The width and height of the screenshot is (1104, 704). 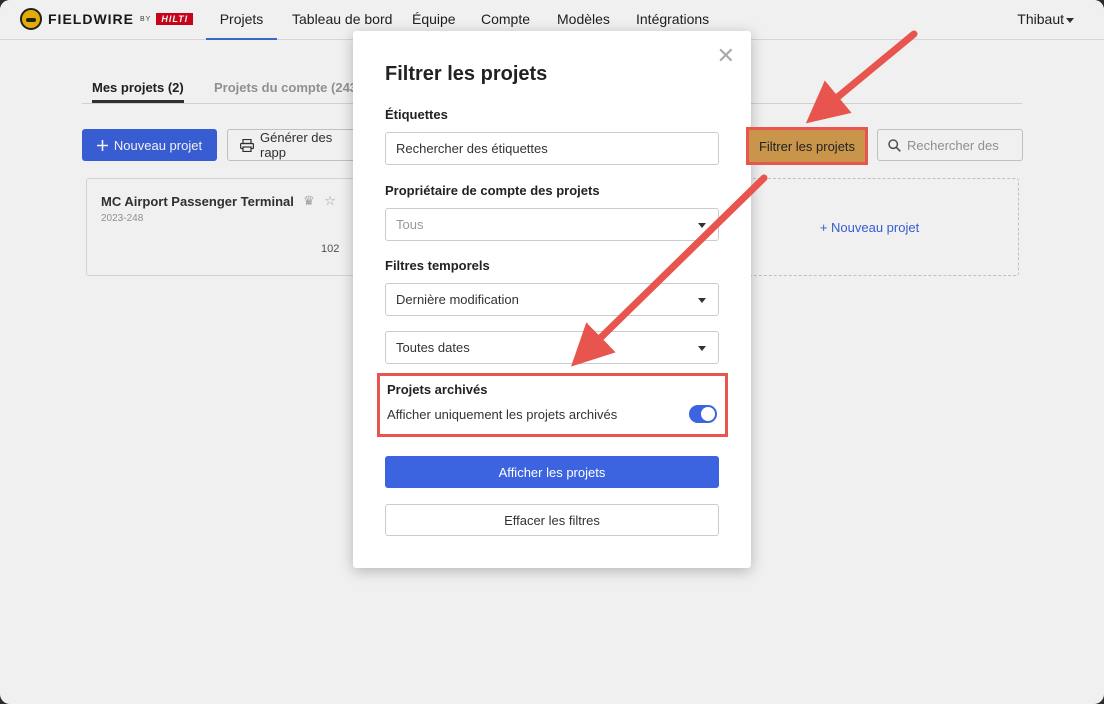 I want to click on time-modified-select: Dernière modification, so click(x=552, y=299).